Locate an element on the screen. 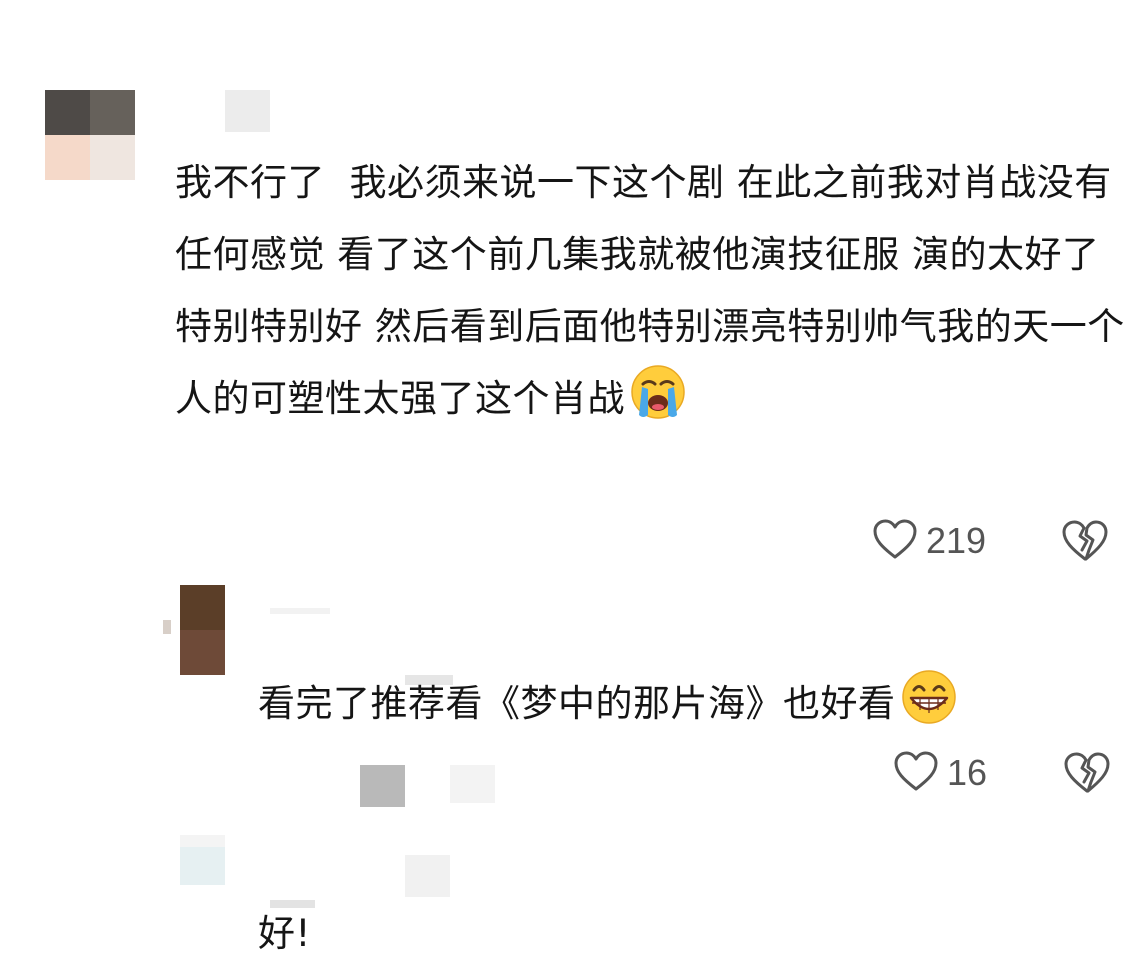 The height and width of the screenshot is (968, 1140). like-count: 219 is located at coordinates (956, 540).